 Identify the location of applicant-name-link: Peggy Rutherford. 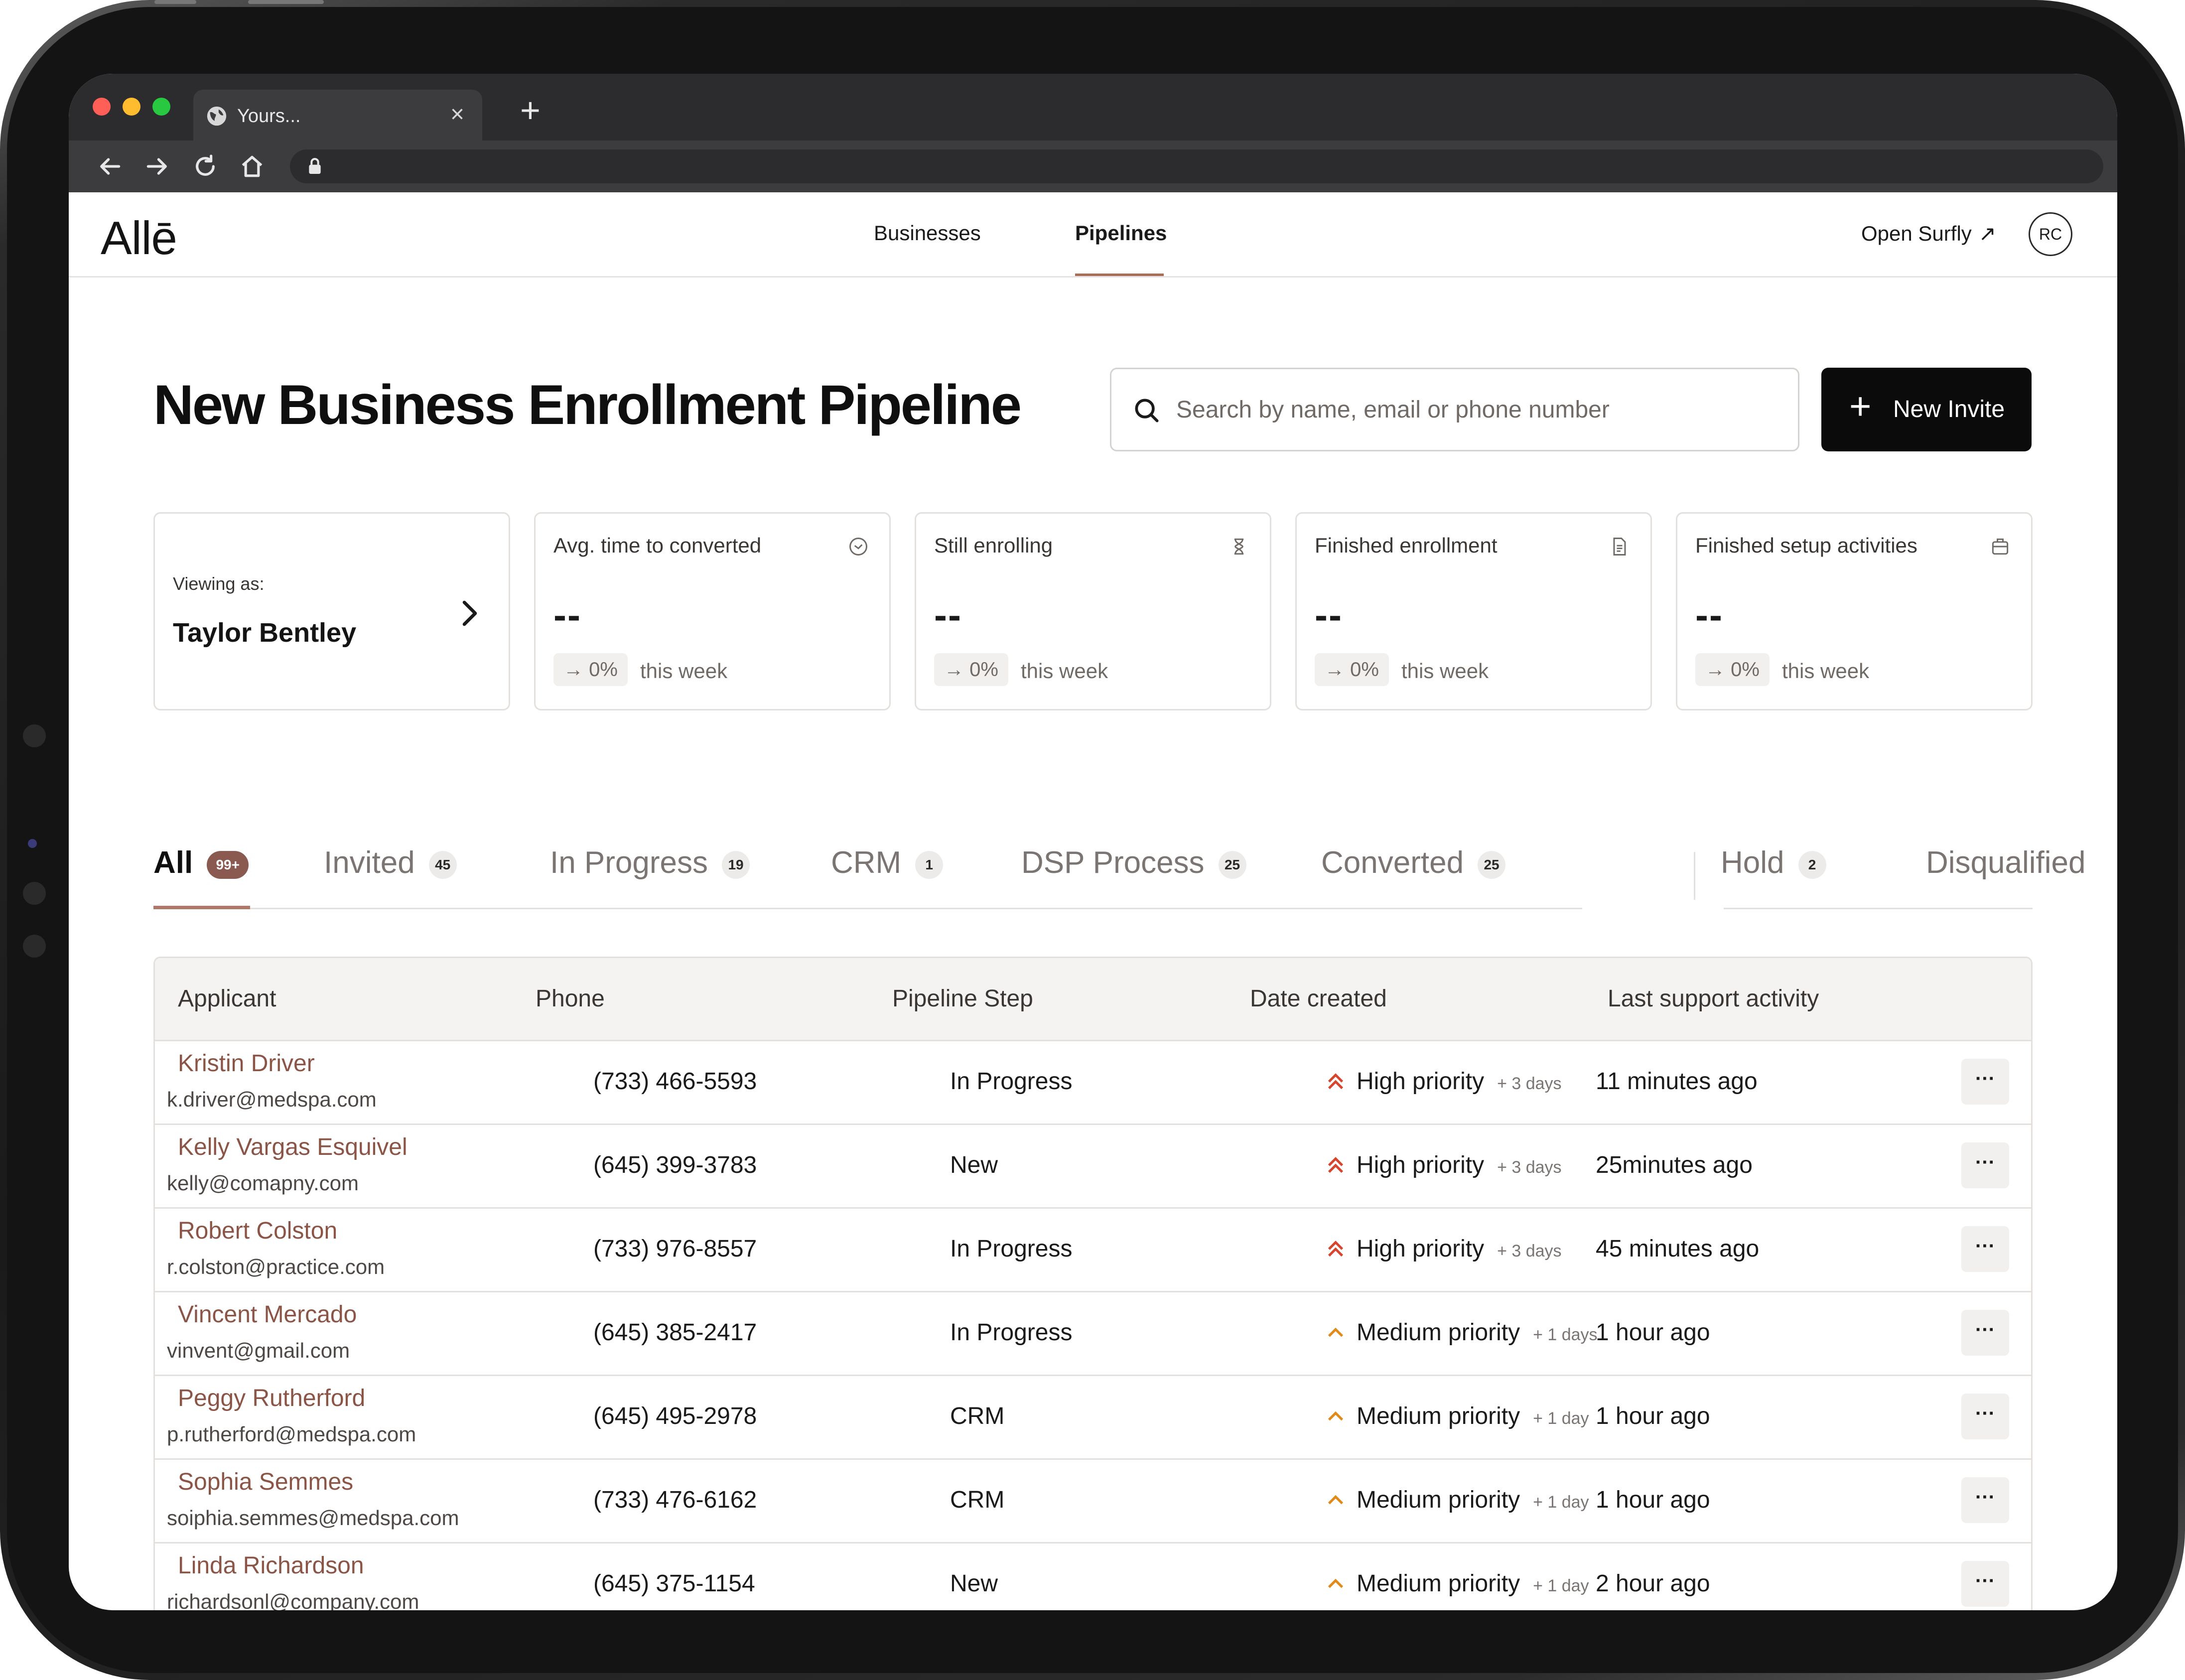
(271, 1398).